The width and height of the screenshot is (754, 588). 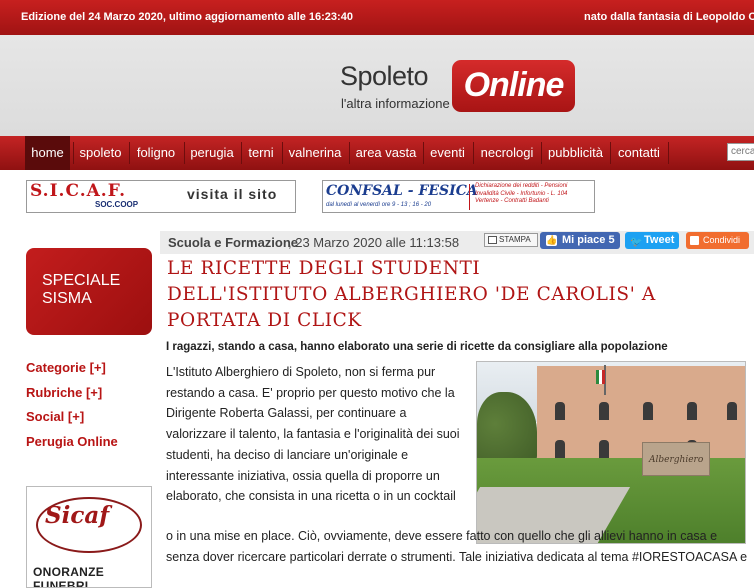 What do you see at coordinates (386, 153) in the screenshot?
I see `nav-area-vasta: area vasta` at bounding box center [386, 153].